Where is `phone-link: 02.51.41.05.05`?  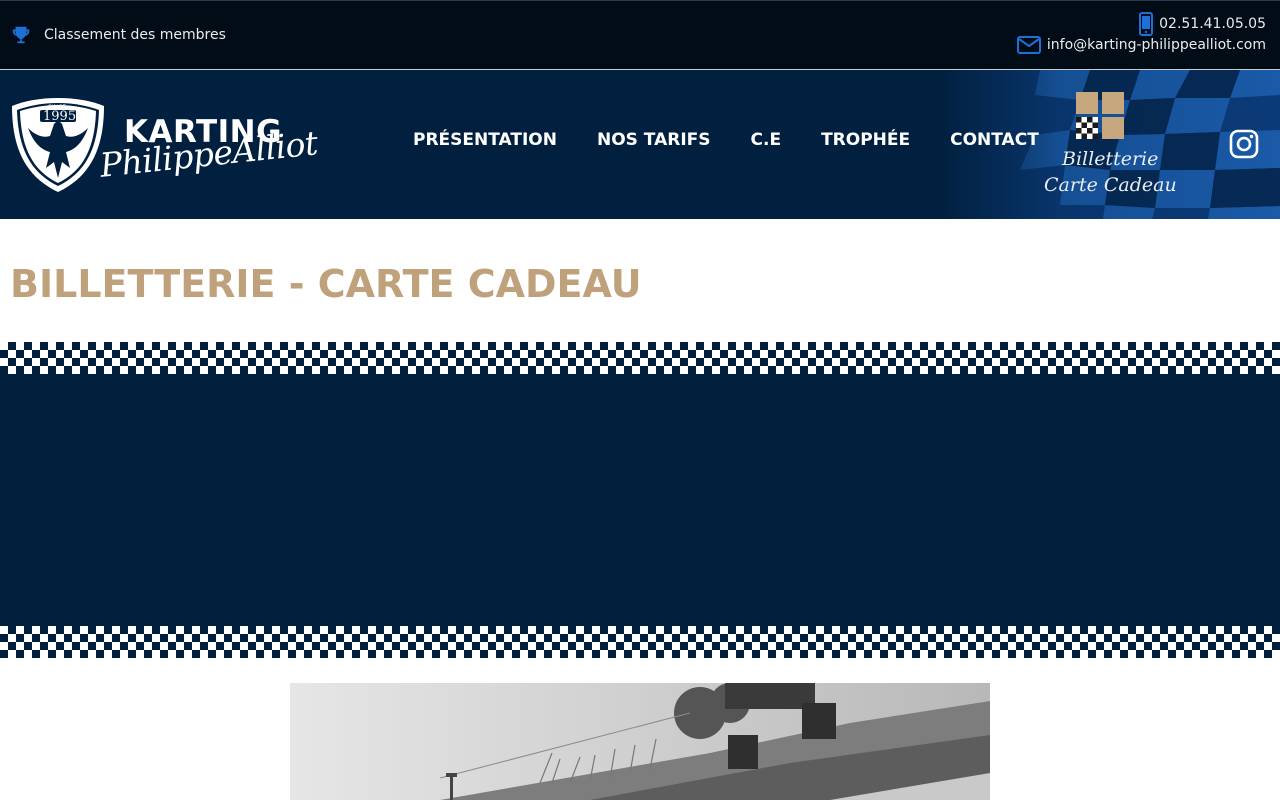 phone-link: 02.51.41.05.05 is located at coordinates (1202, 24).